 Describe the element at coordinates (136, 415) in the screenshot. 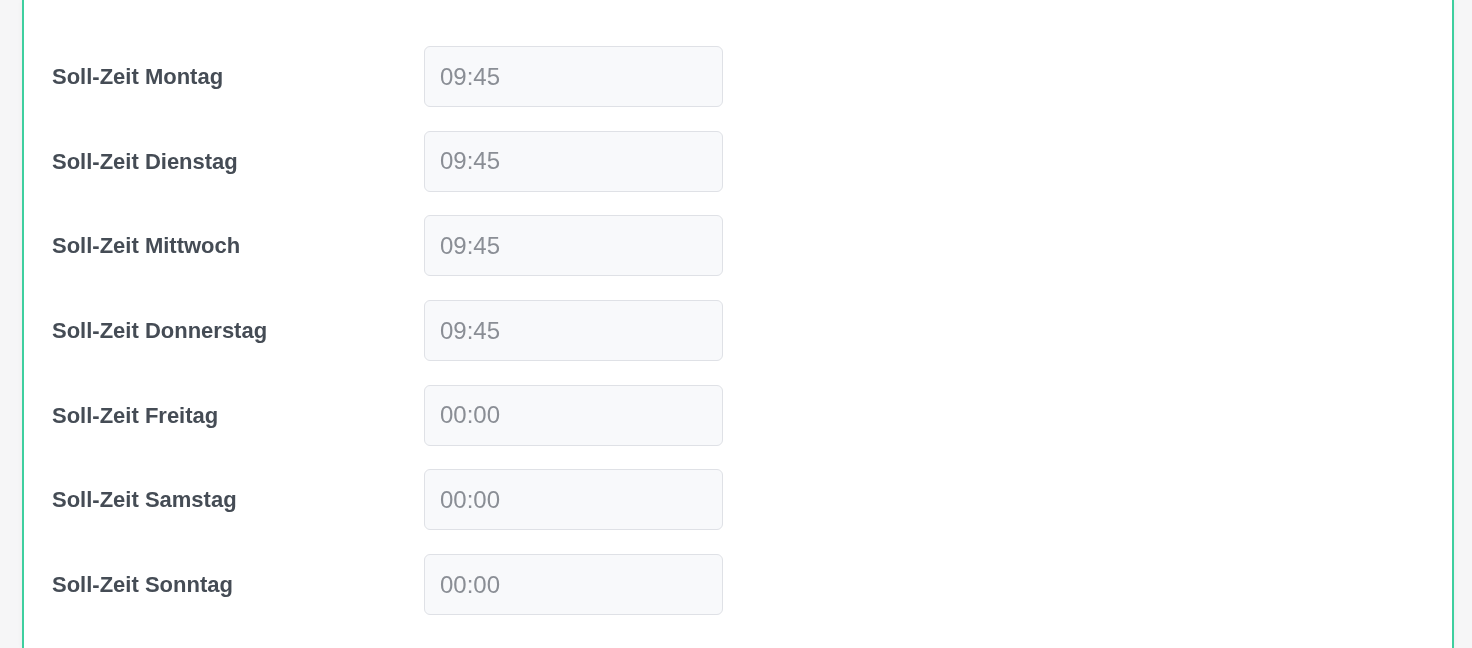

I see `field-label: Soll-Zeit Freitag` at that location.